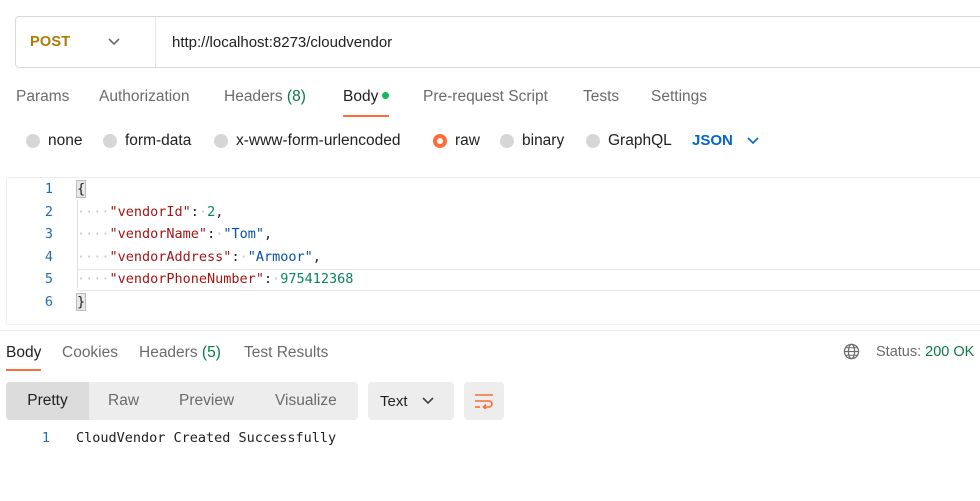  What do you see at coordinates (24, 357) in the screenshot?
I see `response-tab-body: Body` at bounding box center [24, 357].